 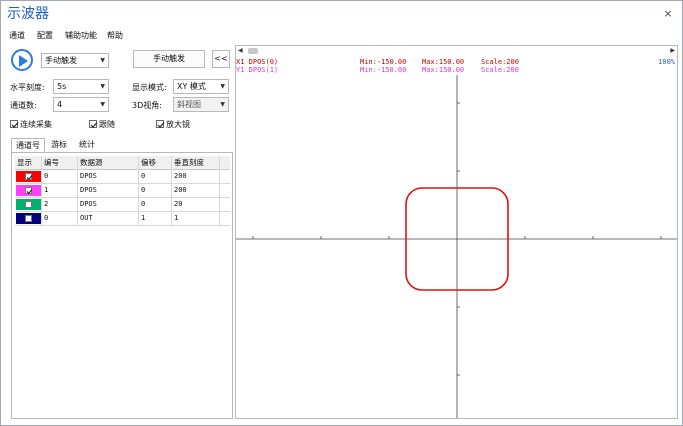 What do you see at coordinates (169, 59) in the screenshot?
I see `manual-trigger-button: 手动触发` at bounding box center [169, 59].